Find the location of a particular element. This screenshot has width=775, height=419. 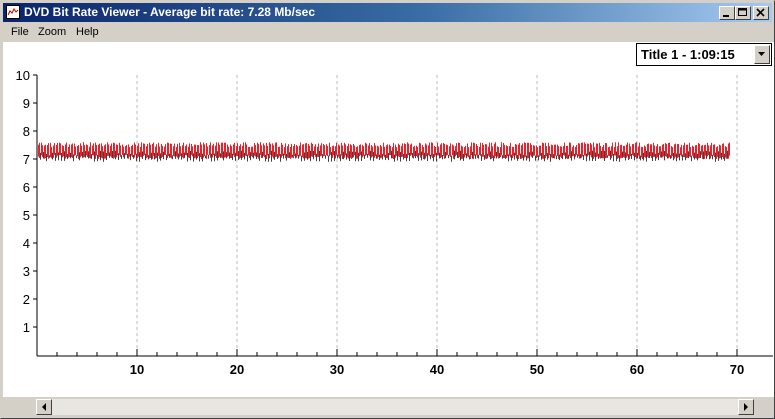

title-select: Title 1 - 1:09:15 is located at coordinates (704, 54).